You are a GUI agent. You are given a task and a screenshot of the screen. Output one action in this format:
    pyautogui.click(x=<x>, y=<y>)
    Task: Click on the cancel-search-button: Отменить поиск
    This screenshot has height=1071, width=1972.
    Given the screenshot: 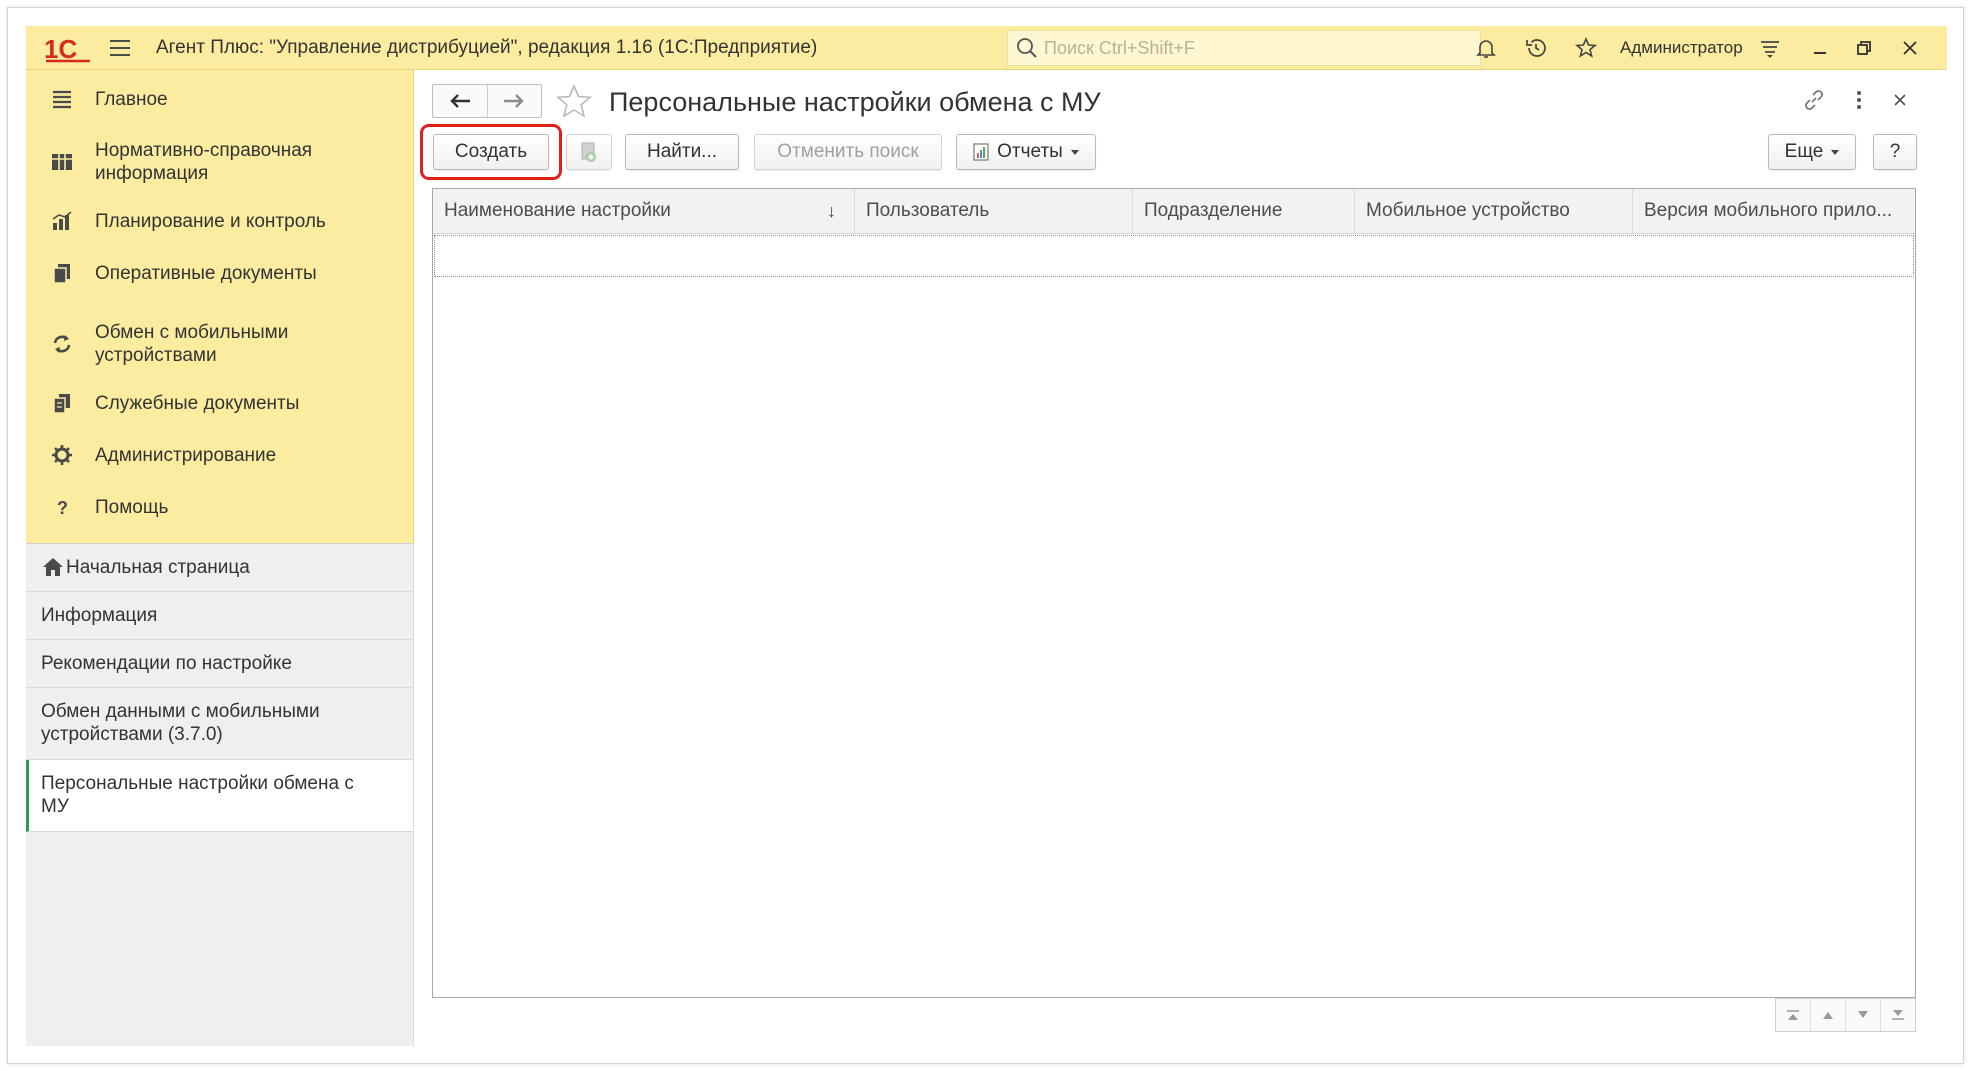 What is the action you would take?
    pyautogui.click(x=848, y=152)
    